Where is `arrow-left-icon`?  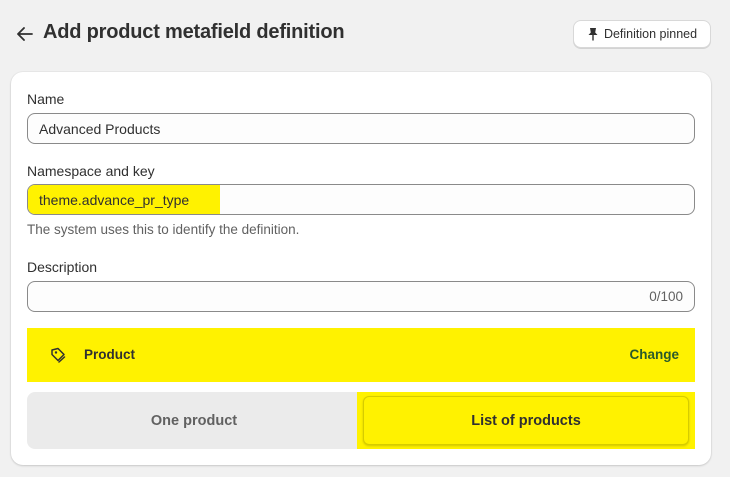 arrow-left-icon is located at coordinates (25, 34).